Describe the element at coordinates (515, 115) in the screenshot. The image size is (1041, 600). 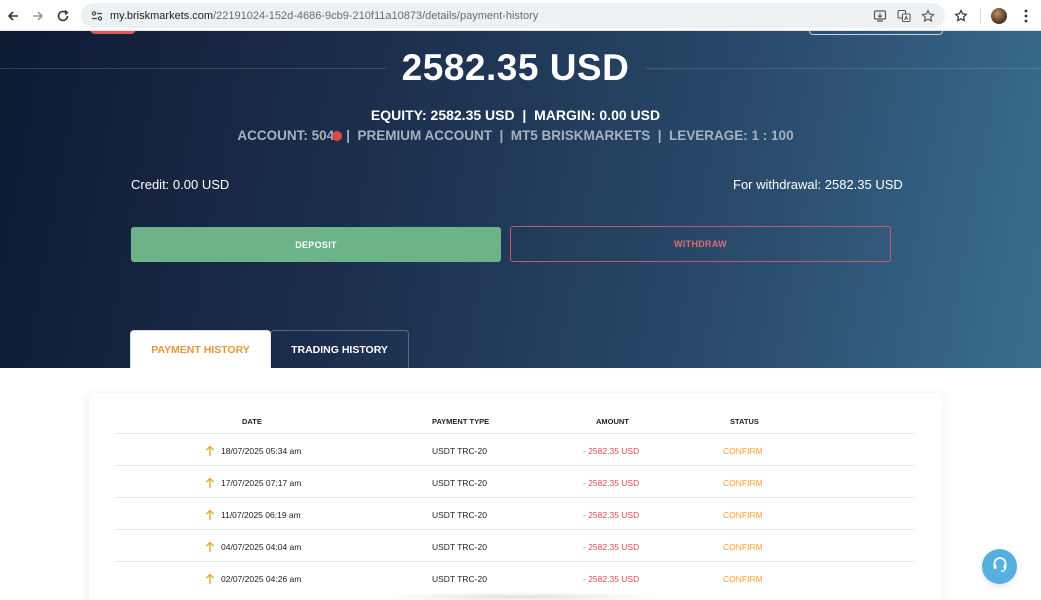
I see `equity-margin-line: EQUITY: 2582.35 USD | MARGIN: 0.00 USD` at that location.